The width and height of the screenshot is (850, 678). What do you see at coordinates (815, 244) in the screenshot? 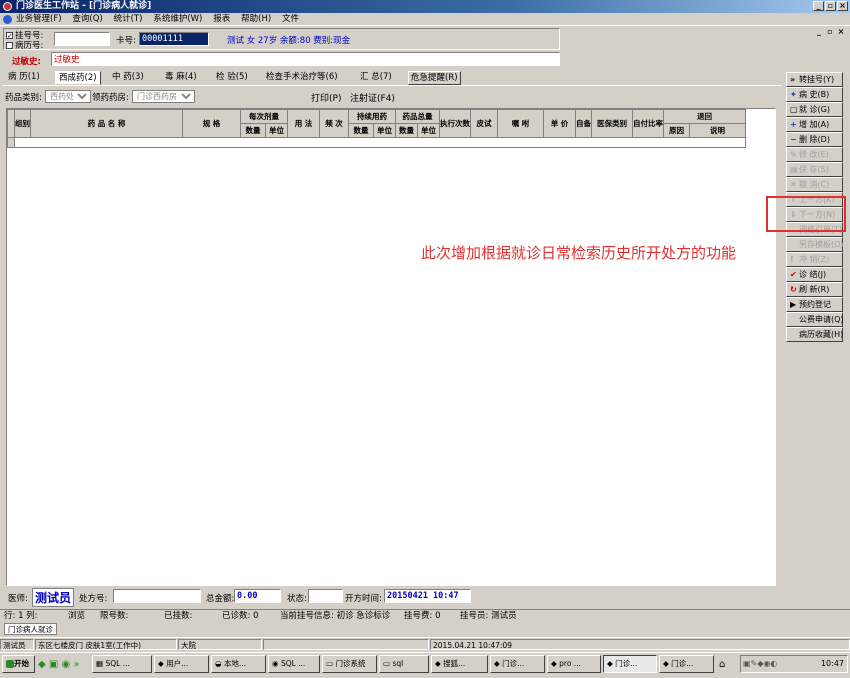
I see `save-template-button: 另存模板(O)` at bounding box center [815, 244].